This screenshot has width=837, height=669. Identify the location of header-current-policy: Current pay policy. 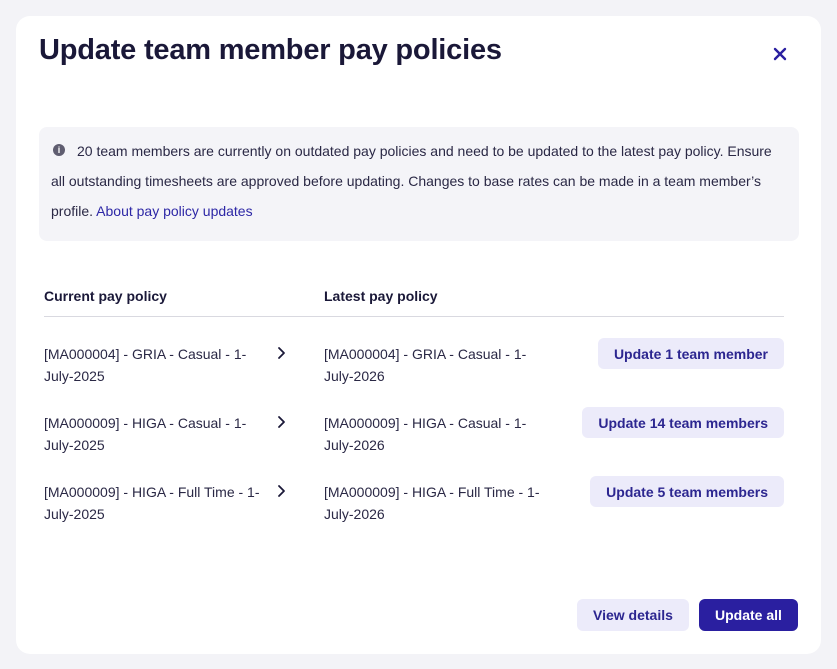
(105, 296).